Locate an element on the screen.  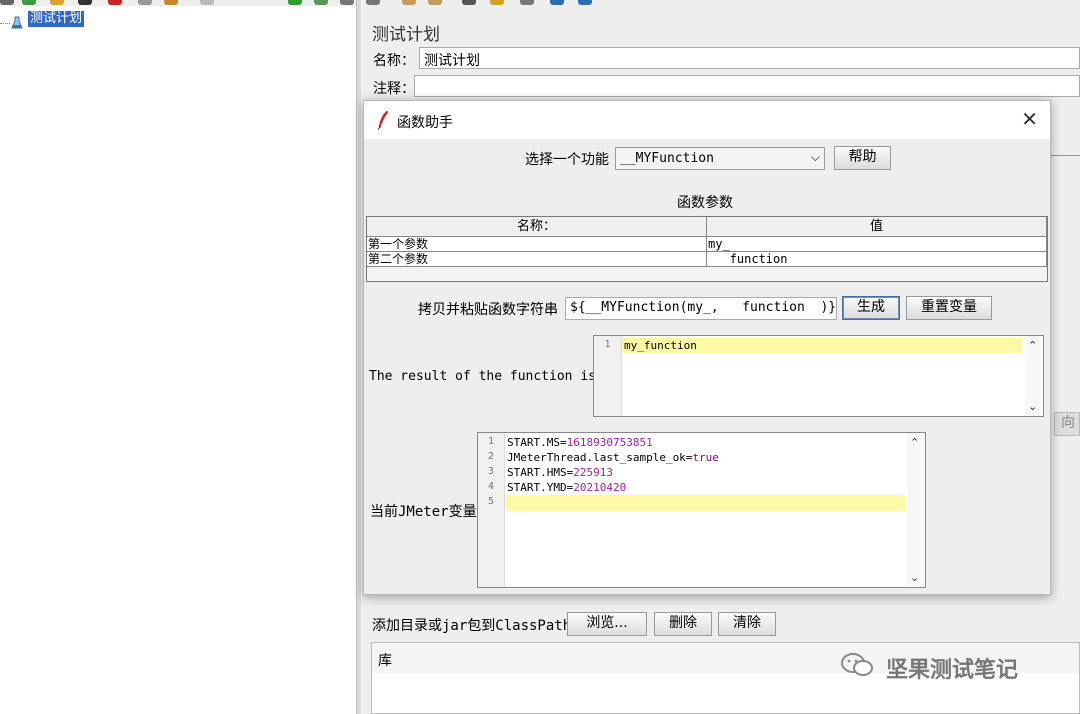
var-line: START.MS=1618930753851 is located at coordinates (580, 442).